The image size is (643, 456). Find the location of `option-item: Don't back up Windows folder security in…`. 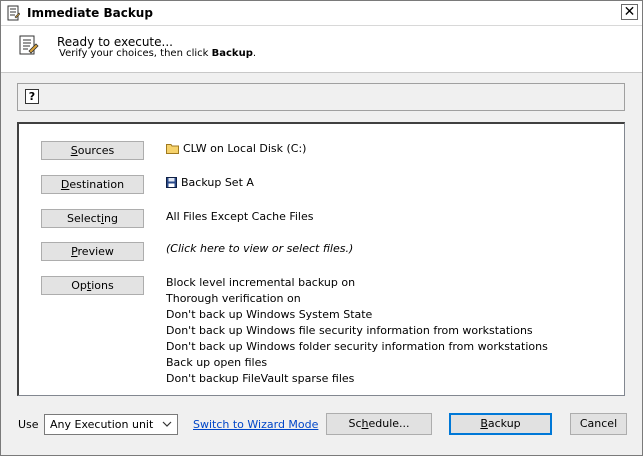

option-item: Don't back up Windows folder security in… is located at coordinates (357, 346).